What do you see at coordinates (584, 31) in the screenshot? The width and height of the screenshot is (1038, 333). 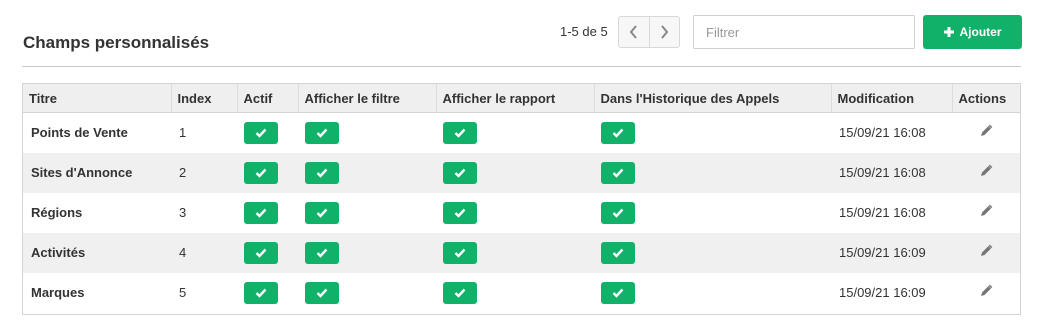 I see `pagination-text: 1-5 de 5` at bounding box center [584, 31].